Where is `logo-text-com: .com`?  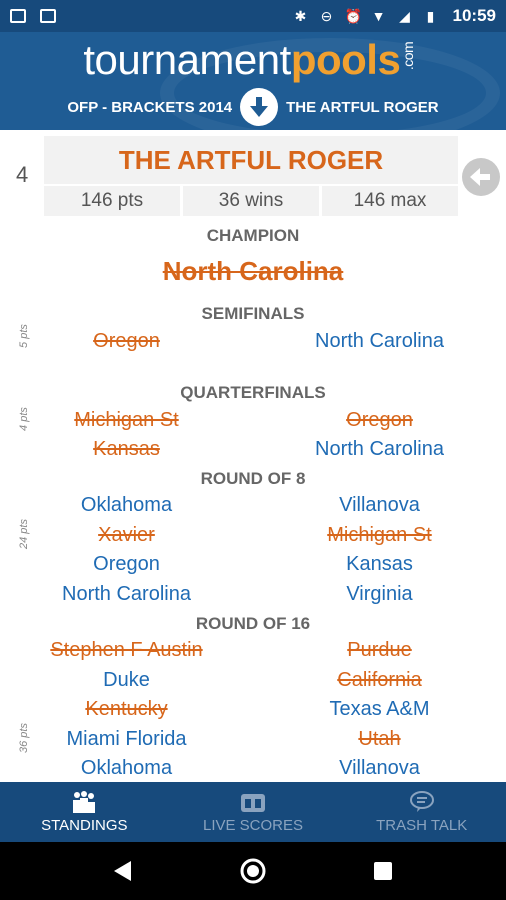
logo-text-com: .com is located at coordinates (408, 56).